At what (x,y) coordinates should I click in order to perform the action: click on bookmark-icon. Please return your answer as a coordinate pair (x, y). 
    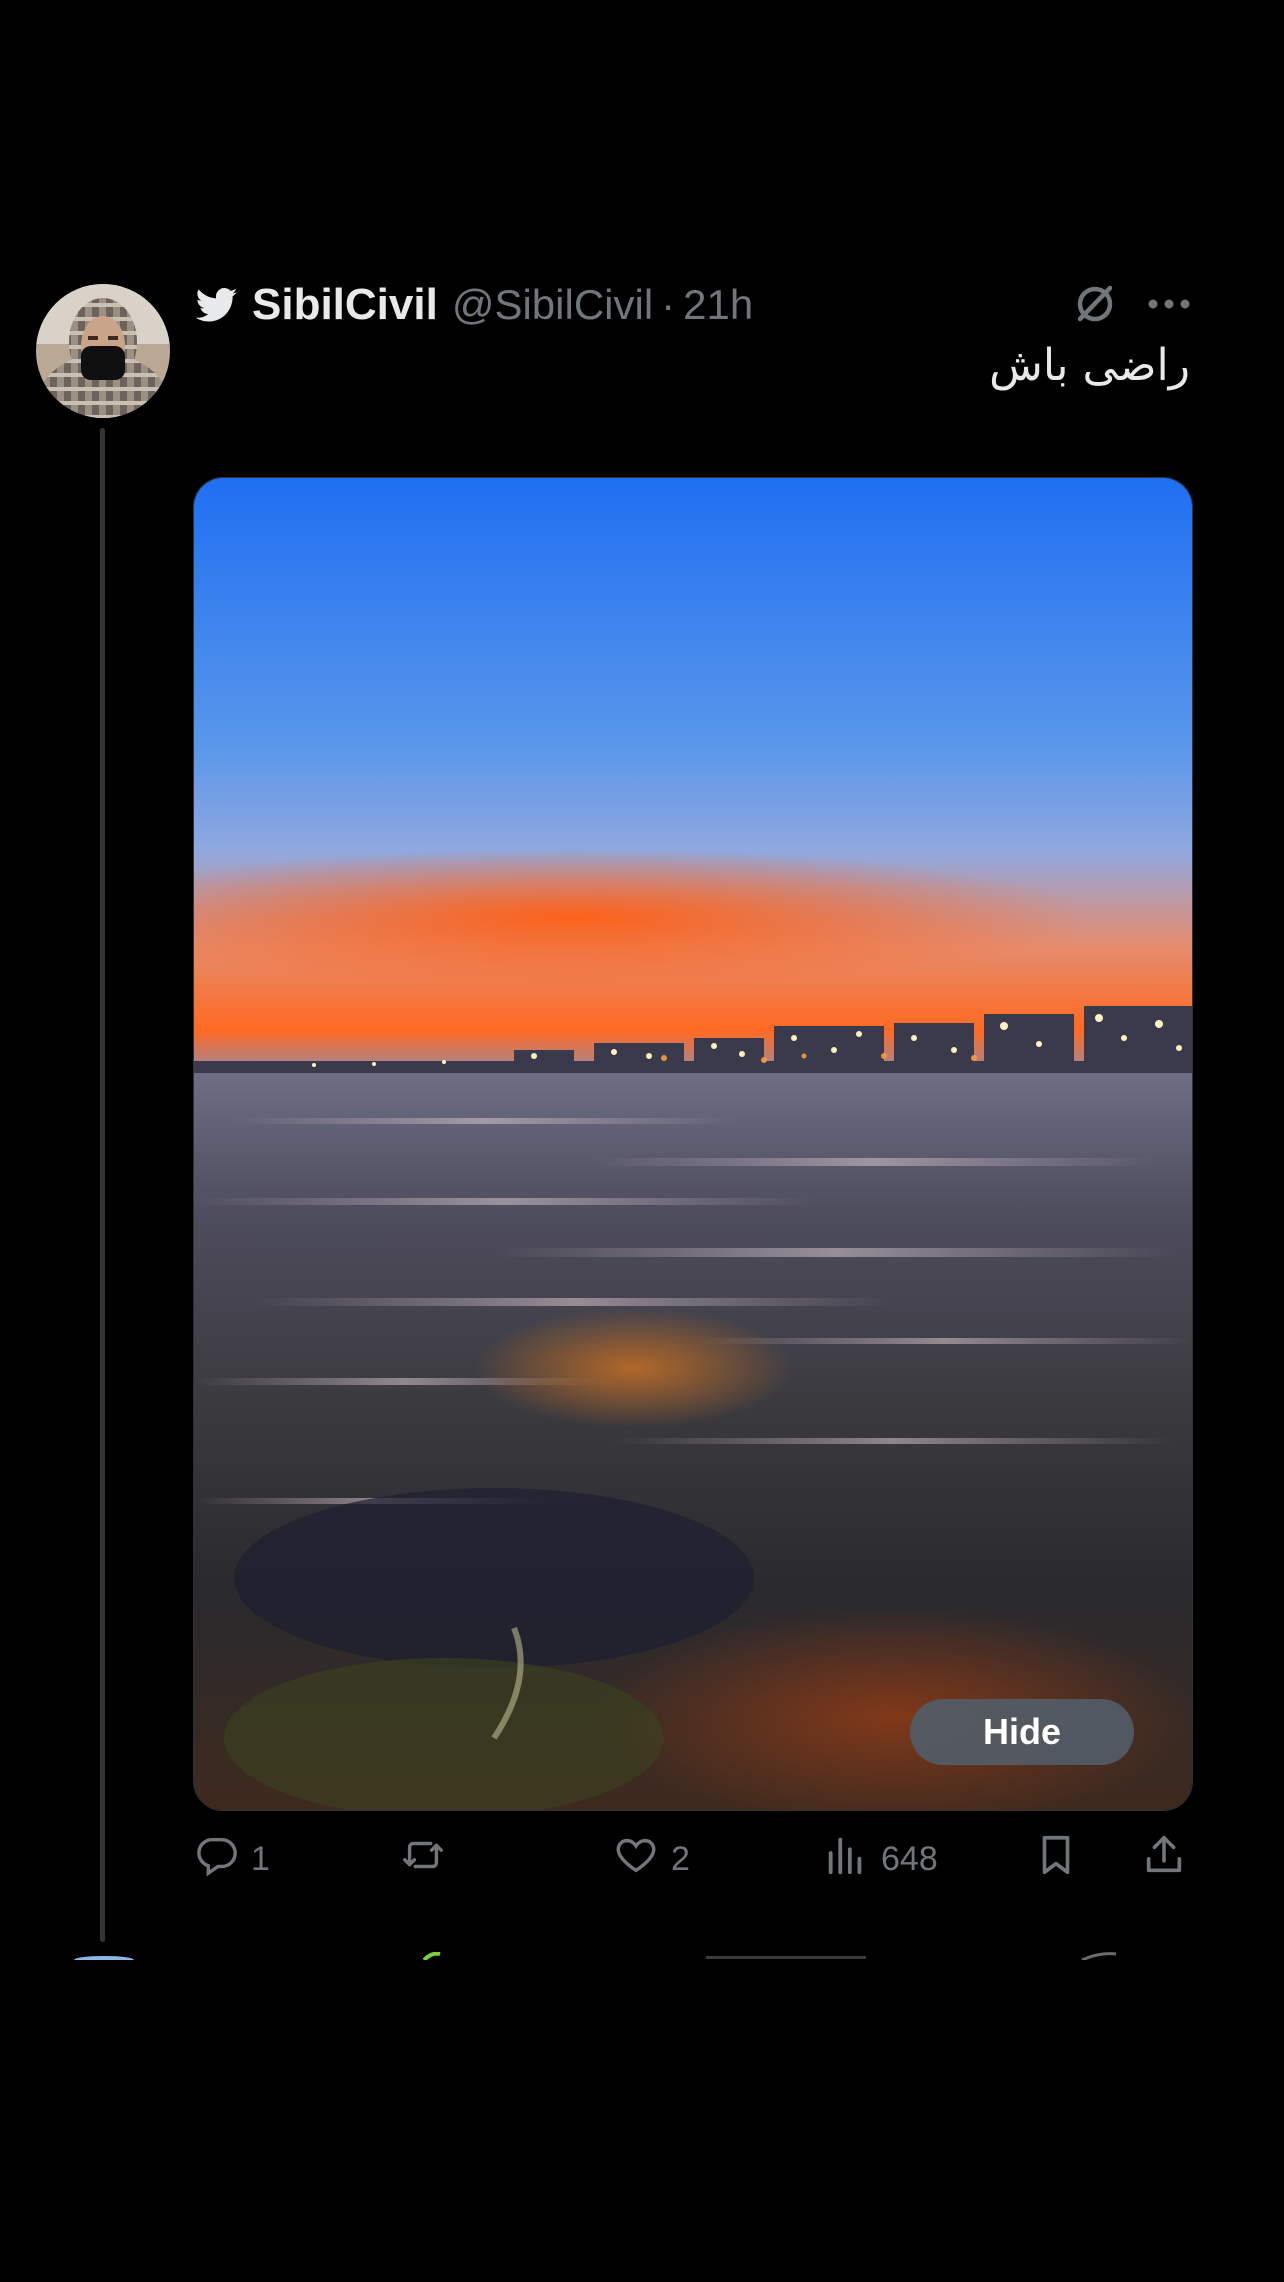
    Looking at the image, I should click on (1056, 1859).